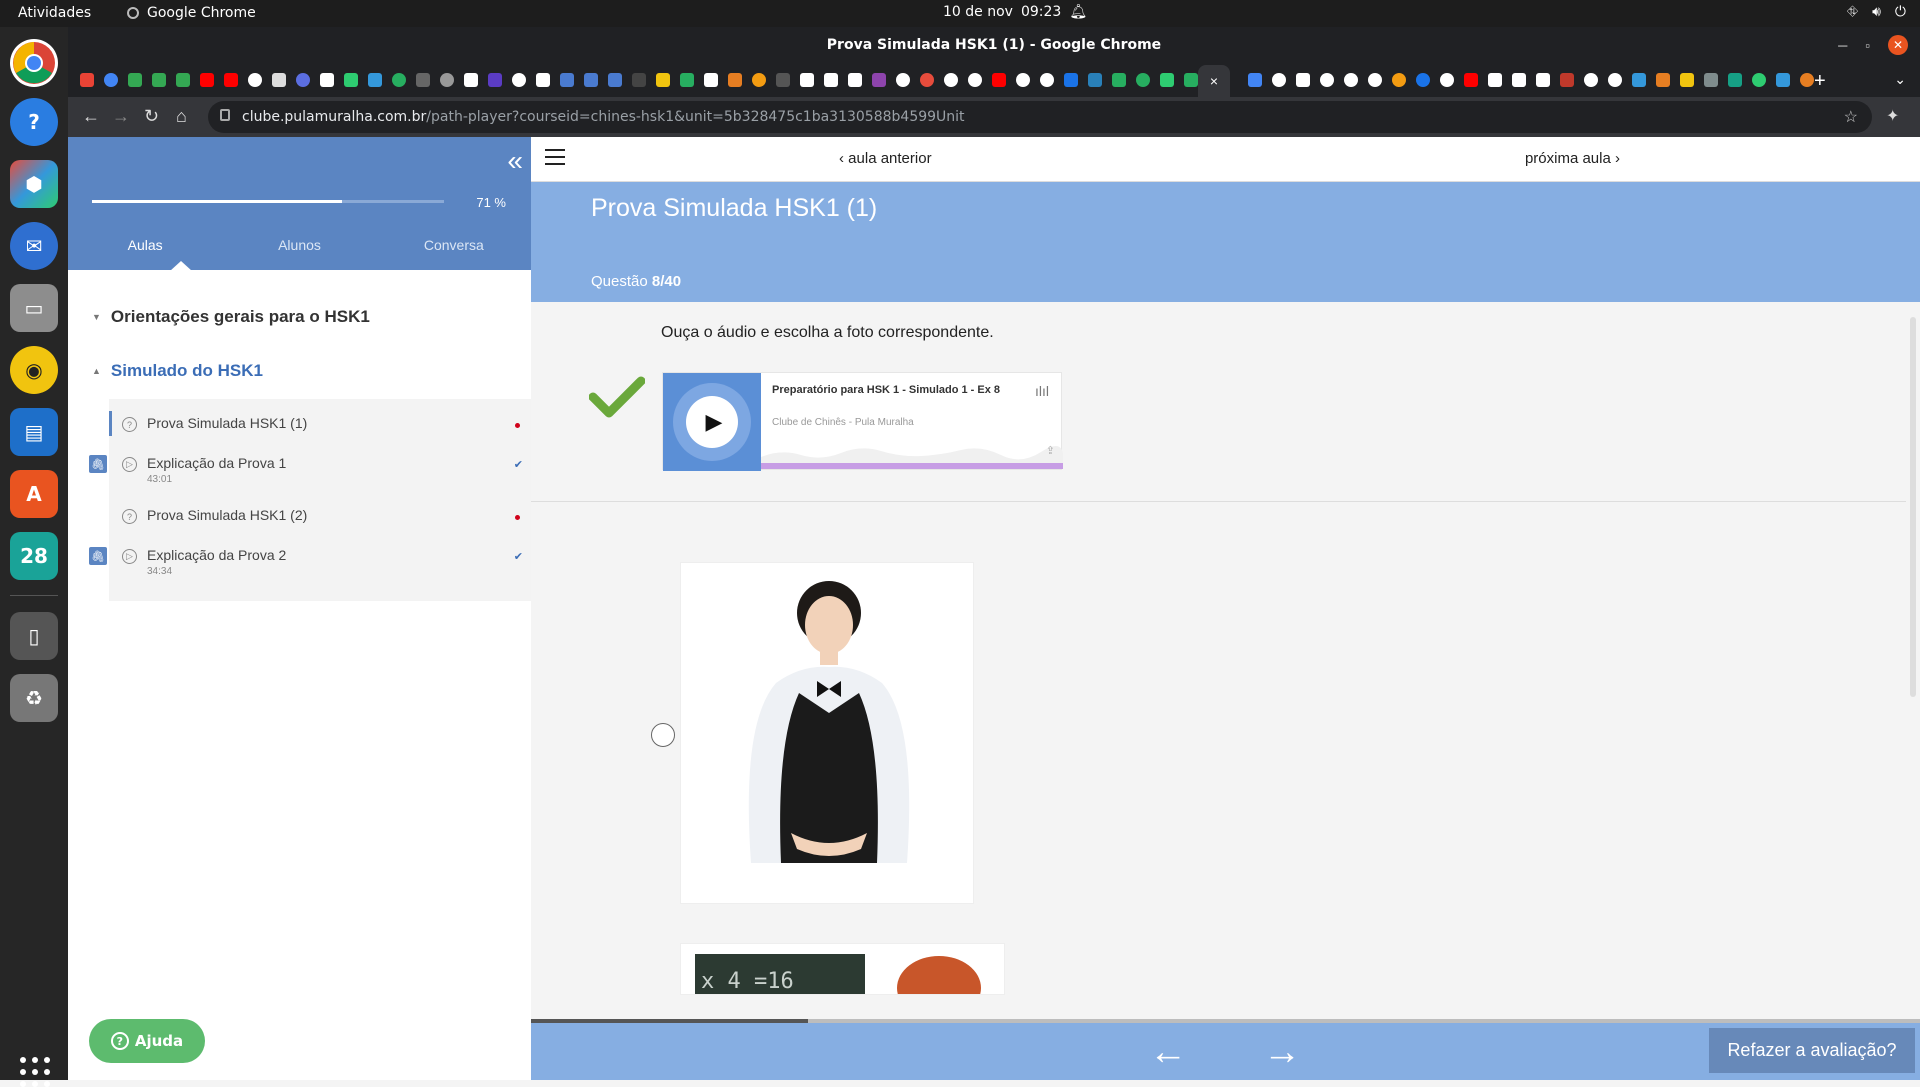  What do you see at coordinates (91, 116) in the screenshot?
I see `back-icon: ←` at bounding box center [91, 116].